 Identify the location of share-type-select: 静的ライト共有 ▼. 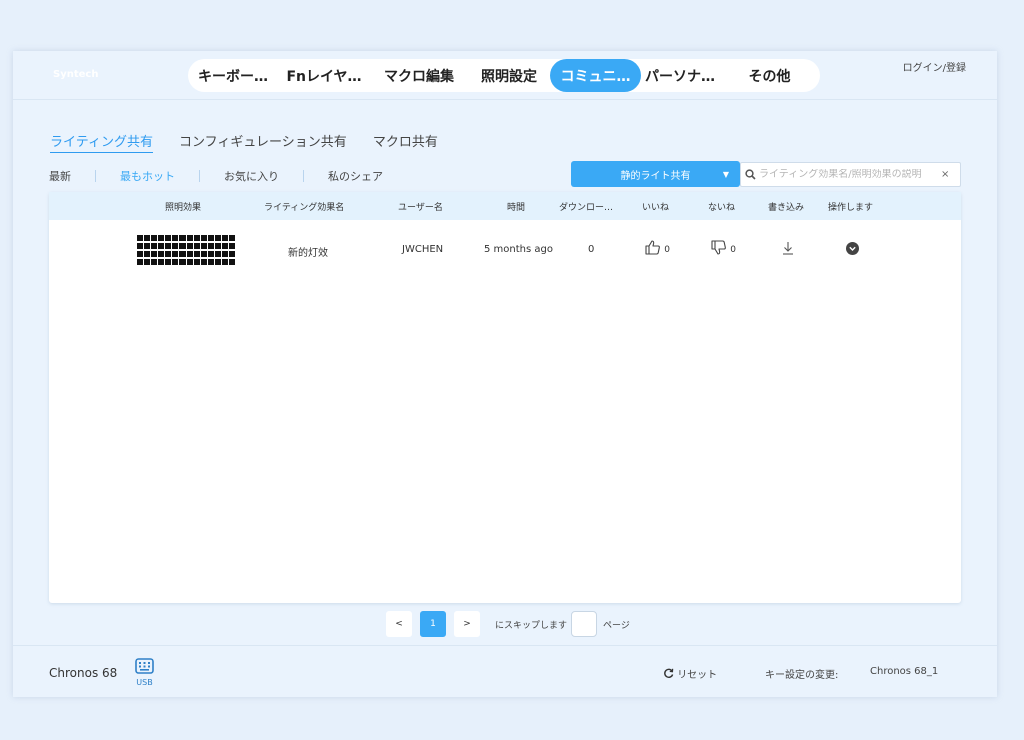
(655, 174).